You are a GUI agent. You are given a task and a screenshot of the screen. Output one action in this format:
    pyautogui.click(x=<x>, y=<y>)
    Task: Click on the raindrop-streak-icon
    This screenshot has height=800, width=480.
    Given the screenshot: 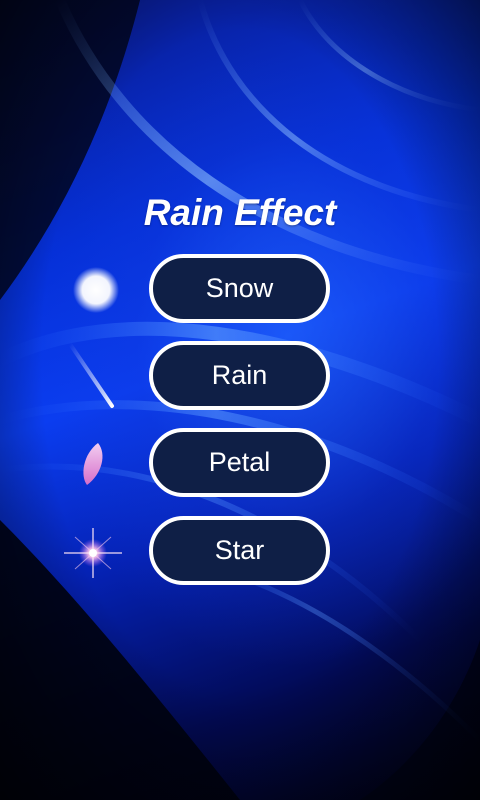 What is the action you would take?
    pyautogui.click(x=91, y=375)
    